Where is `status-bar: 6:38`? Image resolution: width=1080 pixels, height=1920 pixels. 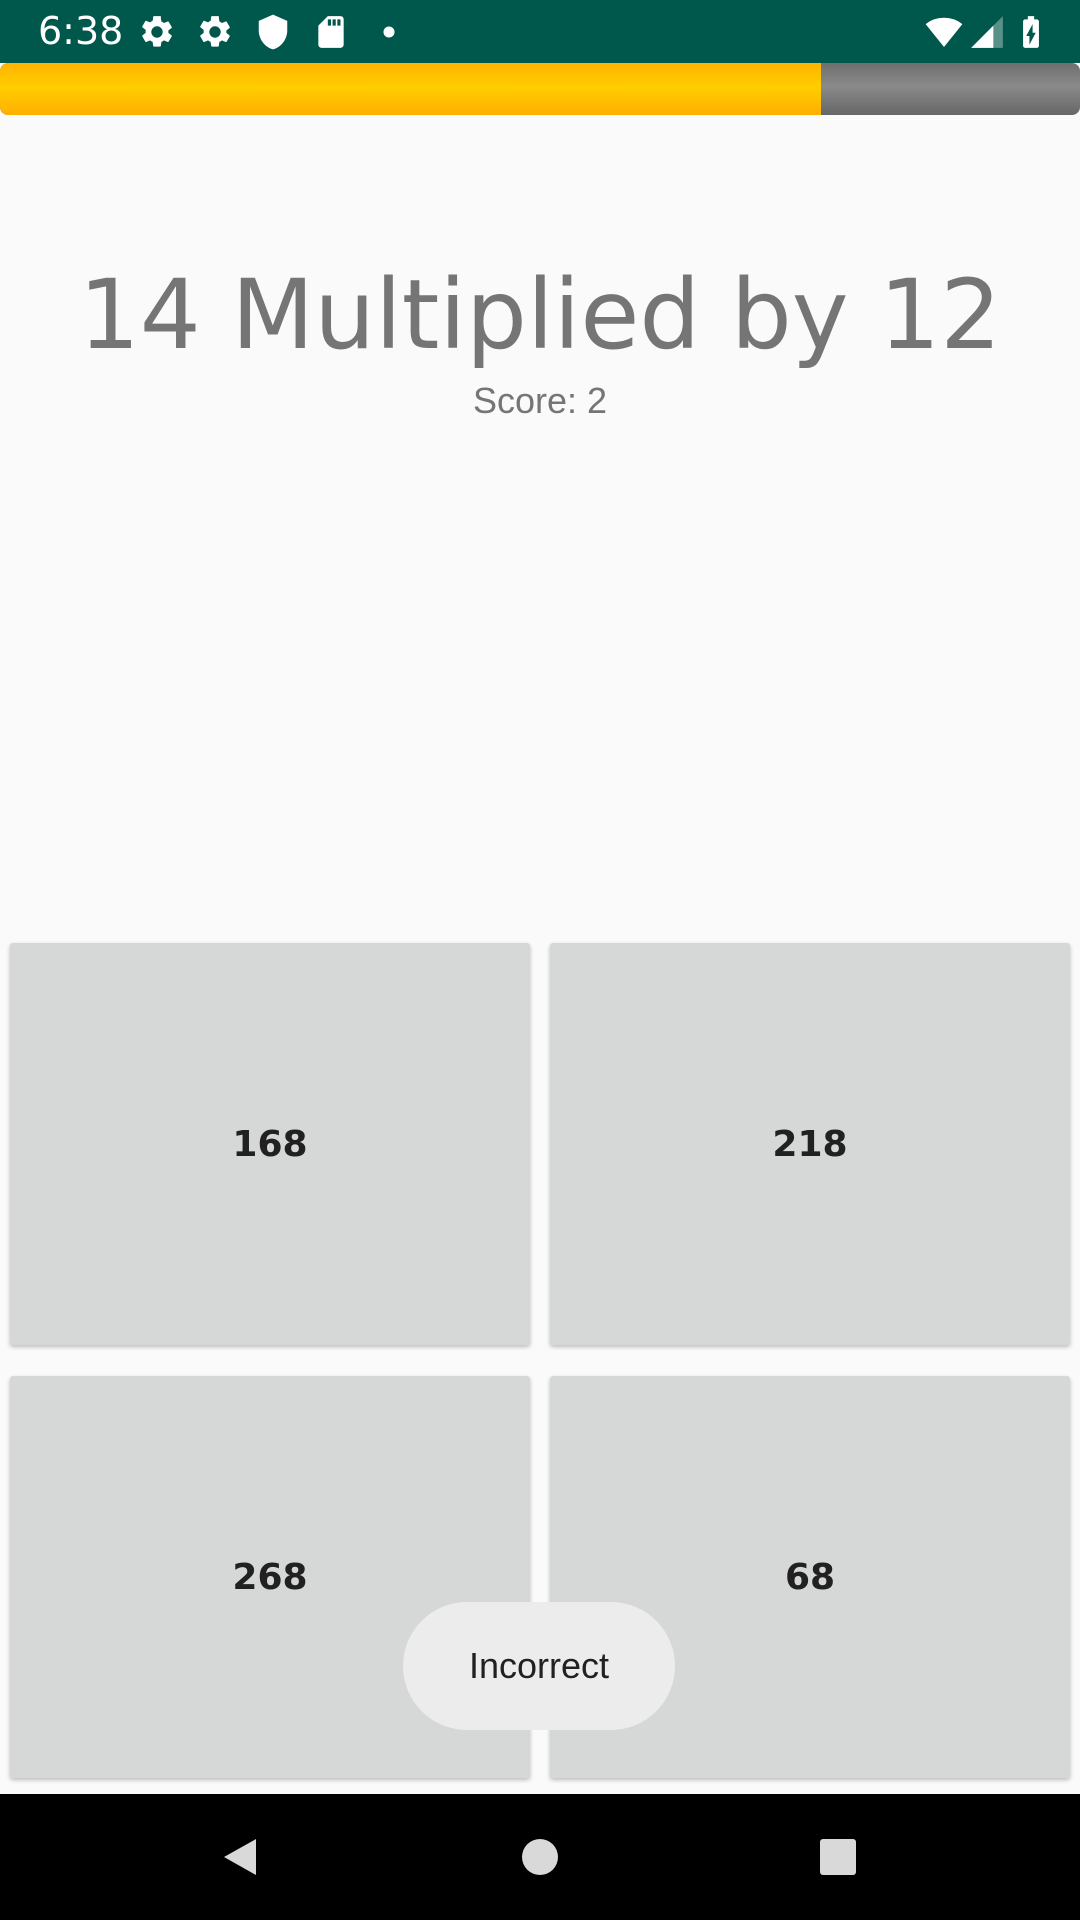 status-bar: 6:38 is located at coordinates (540, 31).